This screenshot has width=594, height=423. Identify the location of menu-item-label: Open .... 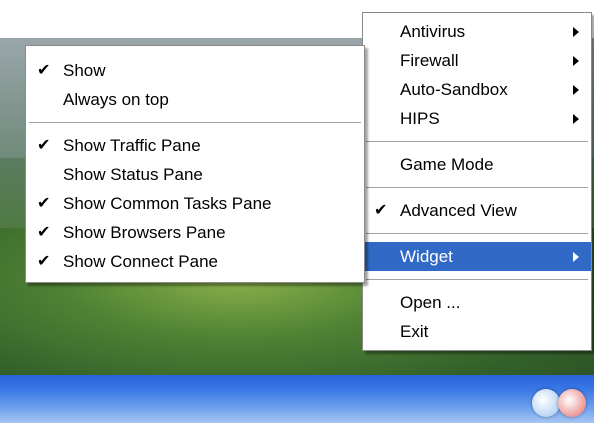
(430, 302).